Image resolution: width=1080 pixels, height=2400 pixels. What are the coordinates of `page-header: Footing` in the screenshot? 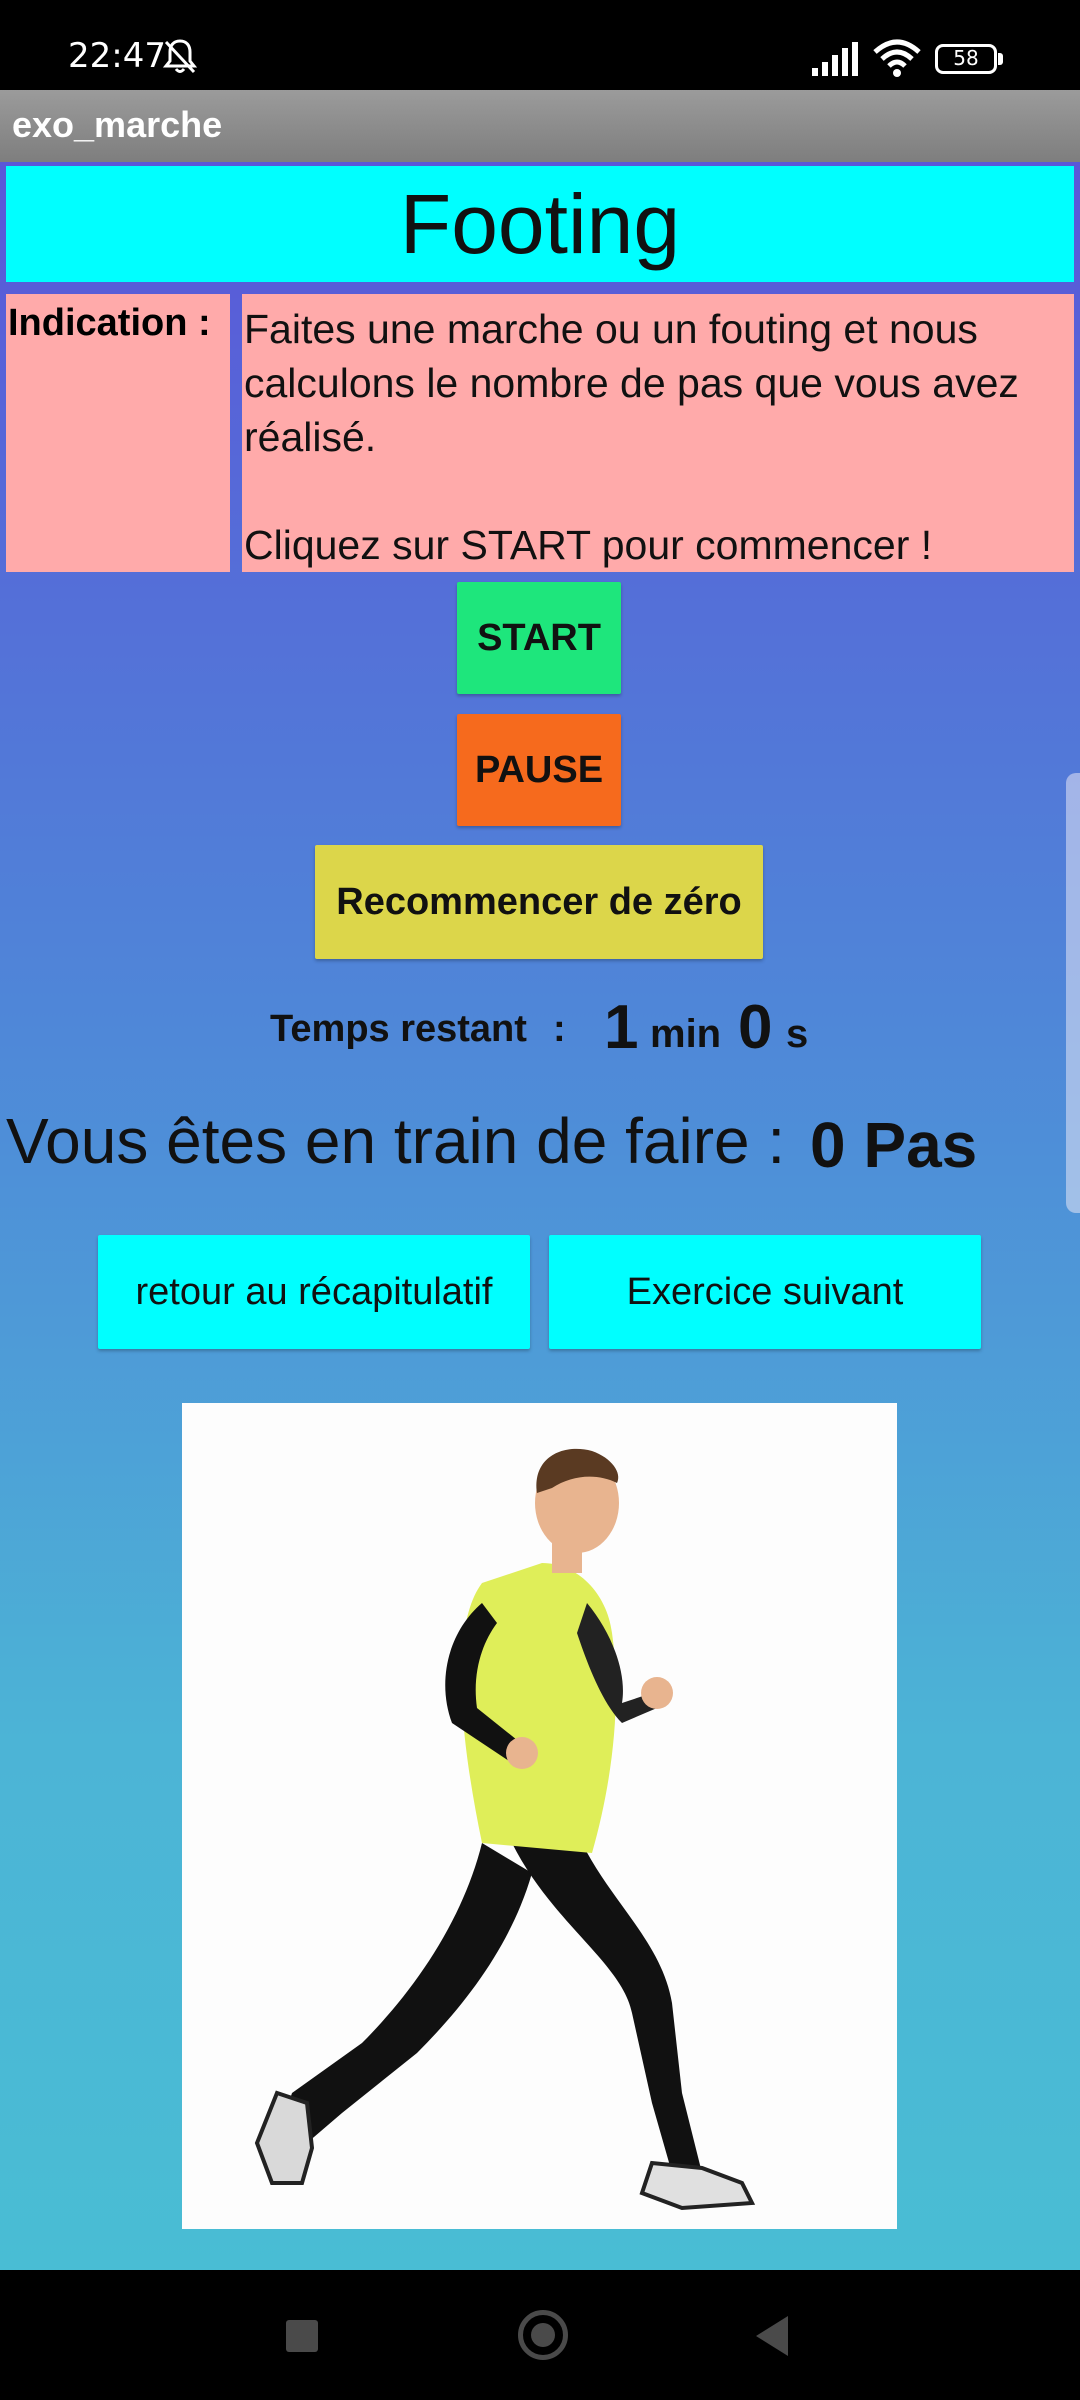 It's located at (540, 224).